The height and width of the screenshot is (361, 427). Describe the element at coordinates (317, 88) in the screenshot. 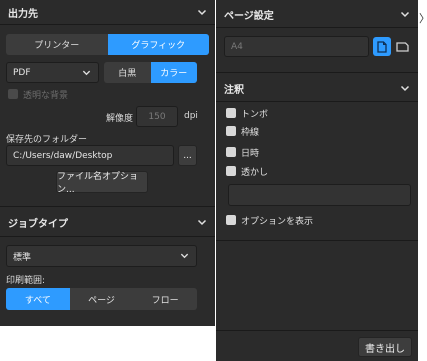

I see `notes-section-header: 注釈` at that location.